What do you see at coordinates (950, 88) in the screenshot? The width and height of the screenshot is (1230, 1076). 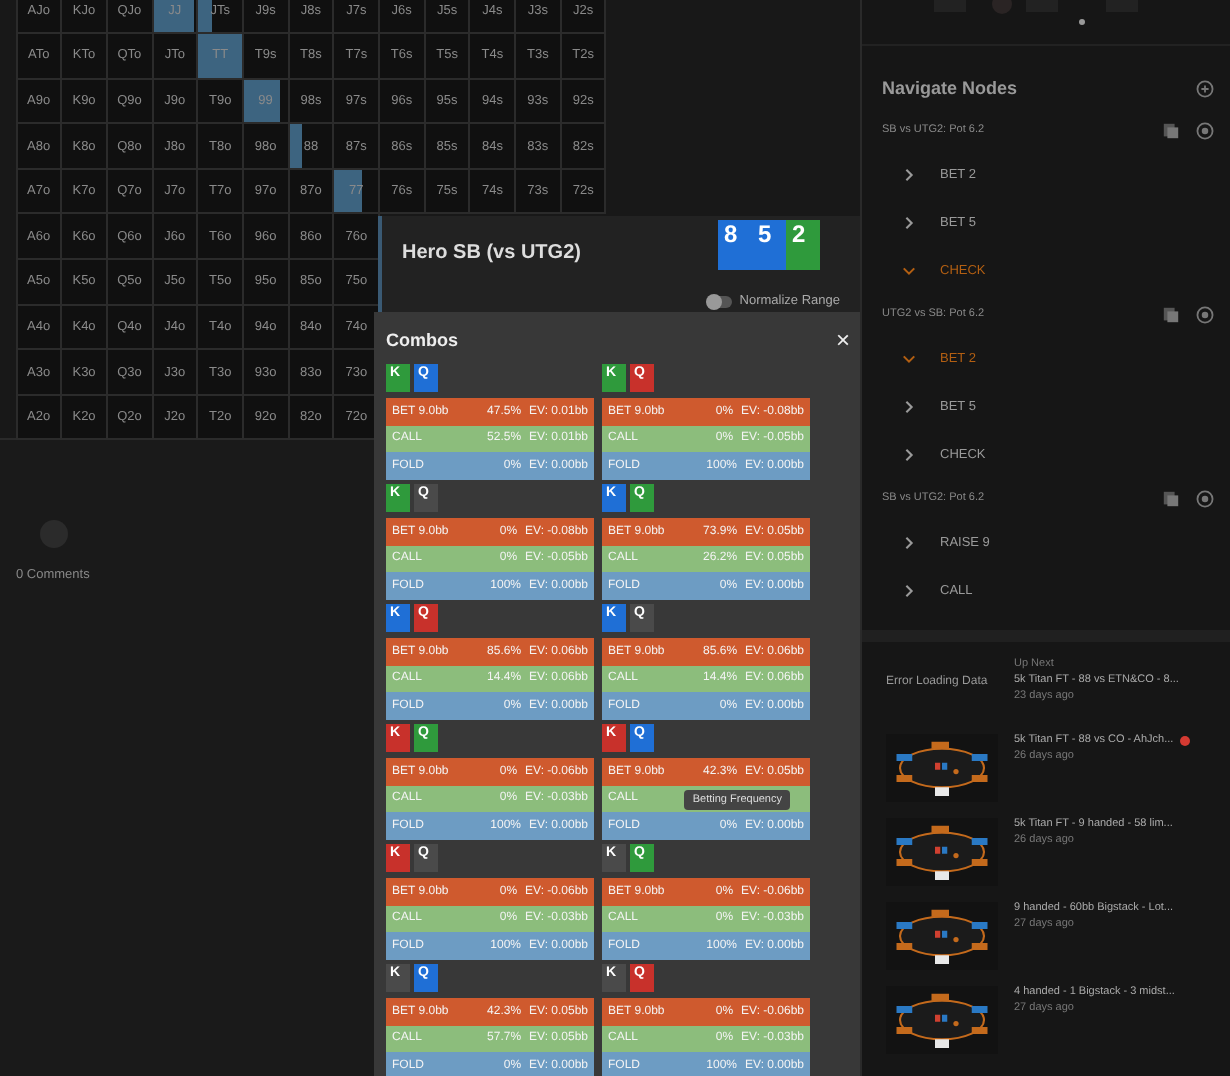 I see `panel-title: Navigate Nodes` at bounding box center [950, 88].